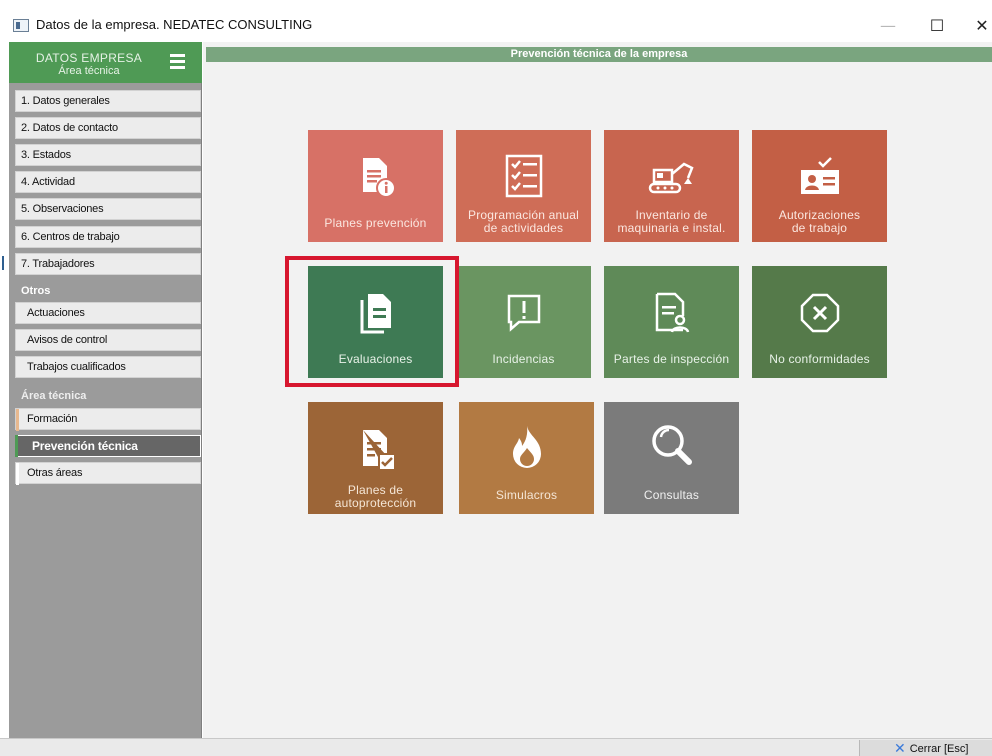 This screenshot has width=992, height=756. I want to click on sidebar-header-subtitle: Área técnica, so click(89, 71).